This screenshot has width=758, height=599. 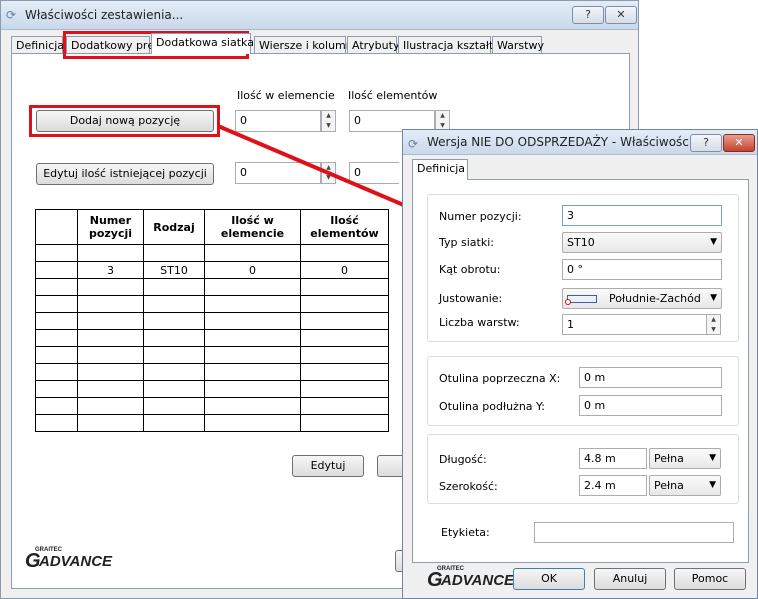 What do you see at coordinates (630, 579) in the screenshot?
I see `cancel-button: Anuluj` at bounding box center [630, 579].